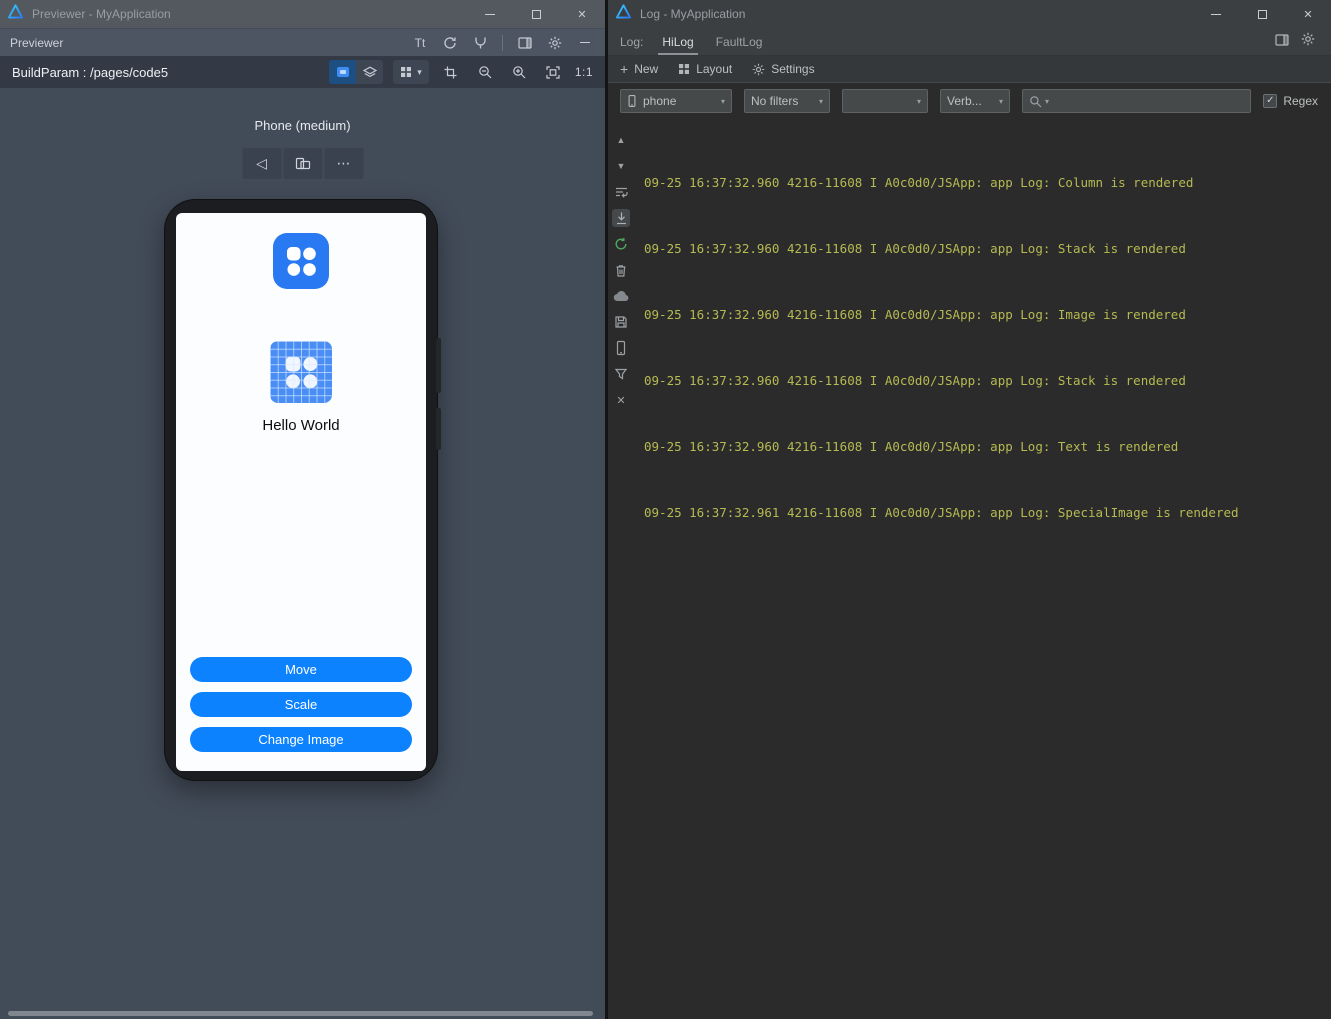  I want to click on build-param-label: BuildParam : /pages/code5, so click(90, 72).